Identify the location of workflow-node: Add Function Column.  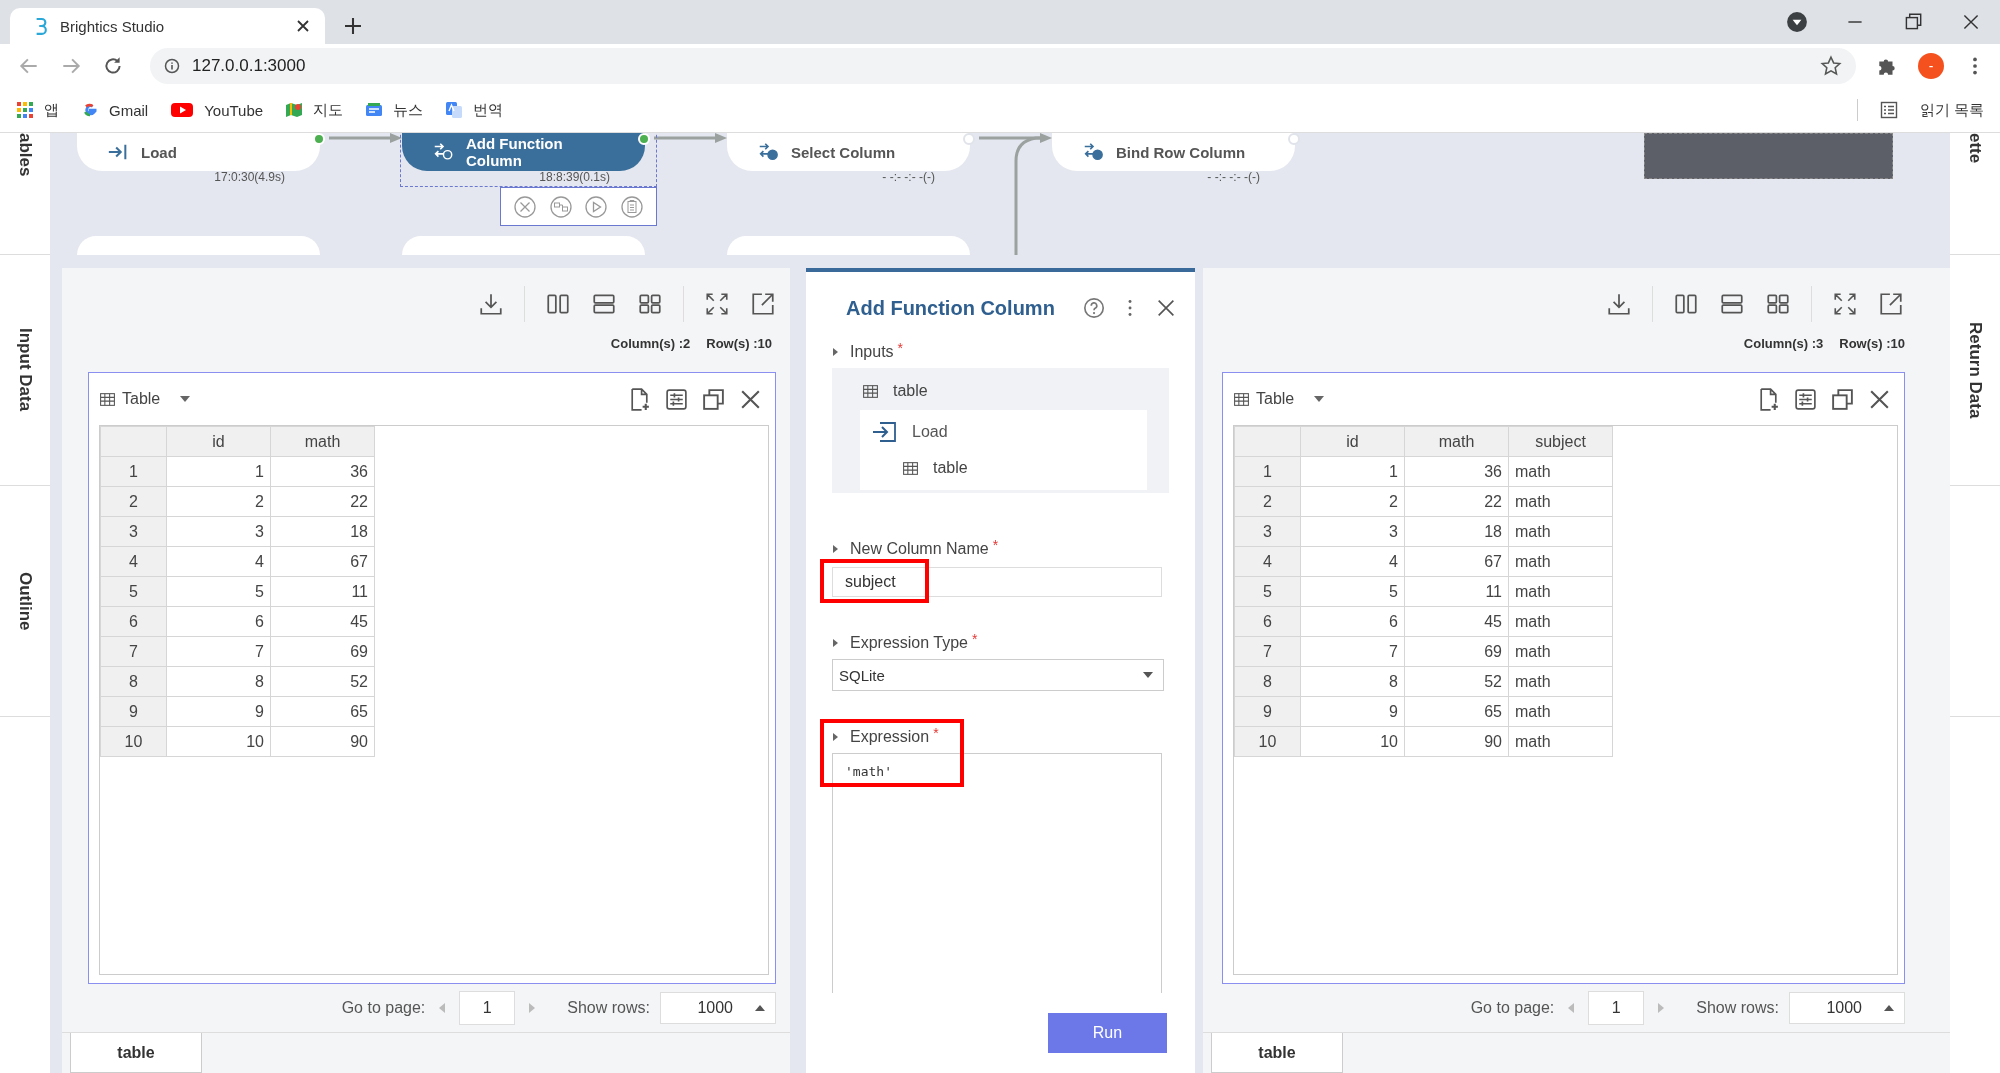
(523, 152).